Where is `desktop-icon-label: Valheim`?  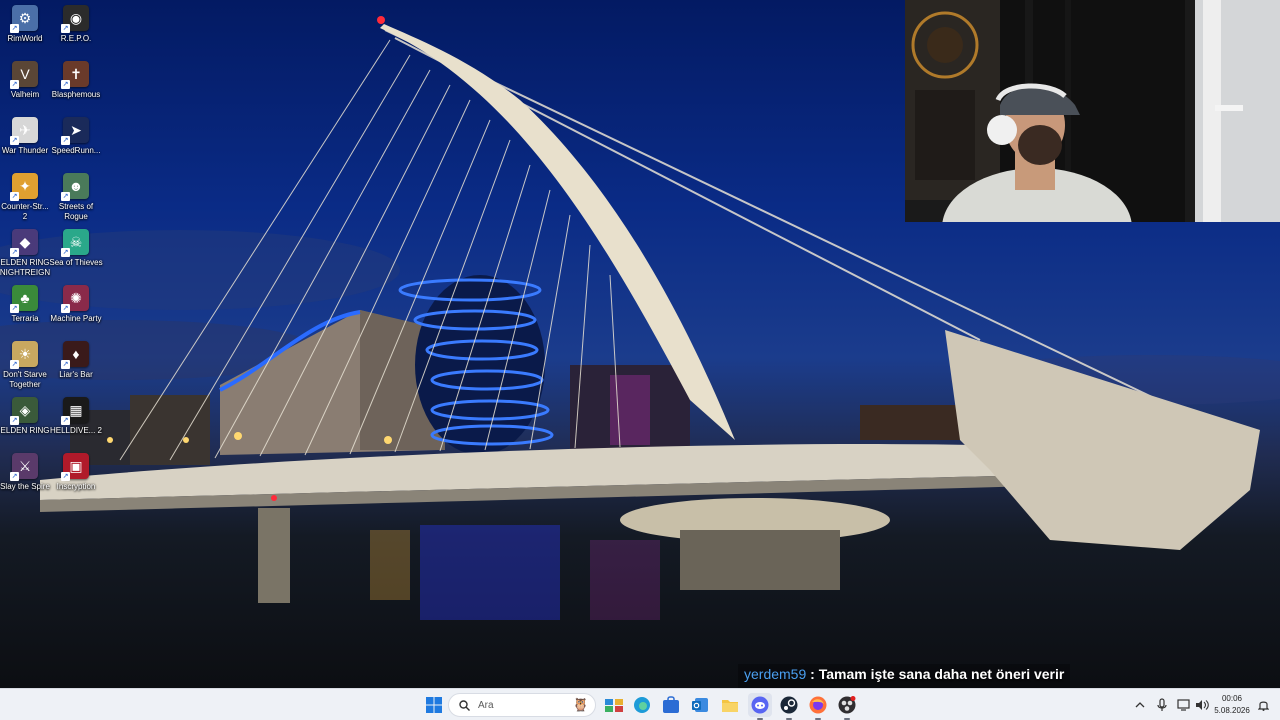
desktop-icon-label: Valheim is located at coordinates (25, 94).